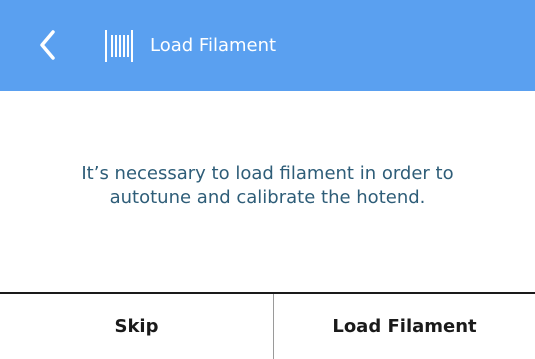 This screenshot has height=359, width=535. I want to click on filament-spool-icon, so click(119, 46).